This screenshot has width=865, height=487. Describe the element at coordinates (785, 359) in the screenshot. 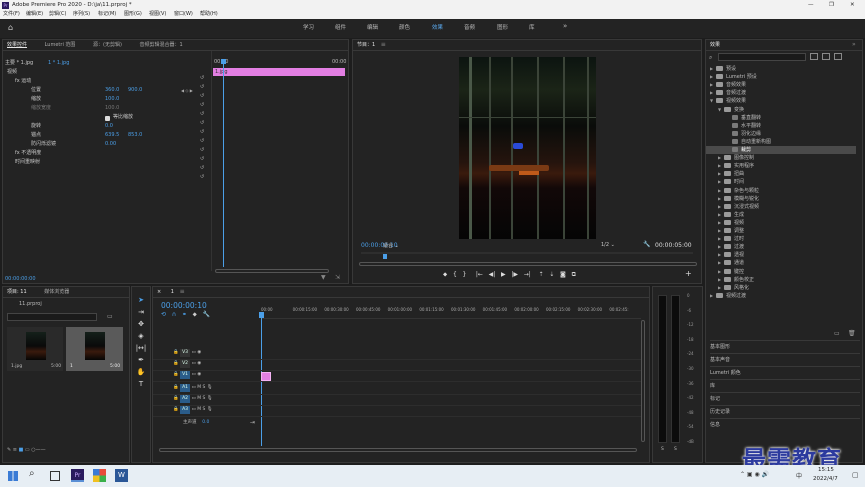

I see `panel-essential-sound: 基本声音` at that location.